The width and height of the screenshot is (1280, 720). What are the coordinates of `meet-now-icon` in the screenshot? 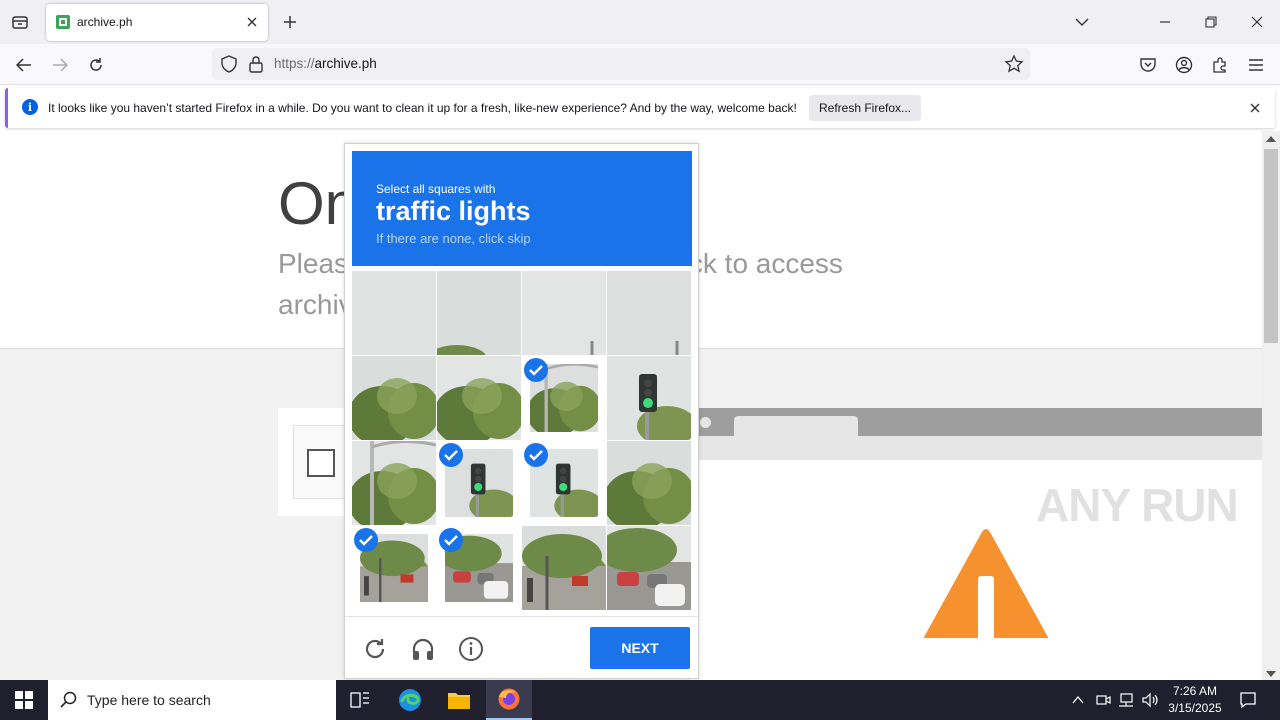 It's located at (1103, 700).